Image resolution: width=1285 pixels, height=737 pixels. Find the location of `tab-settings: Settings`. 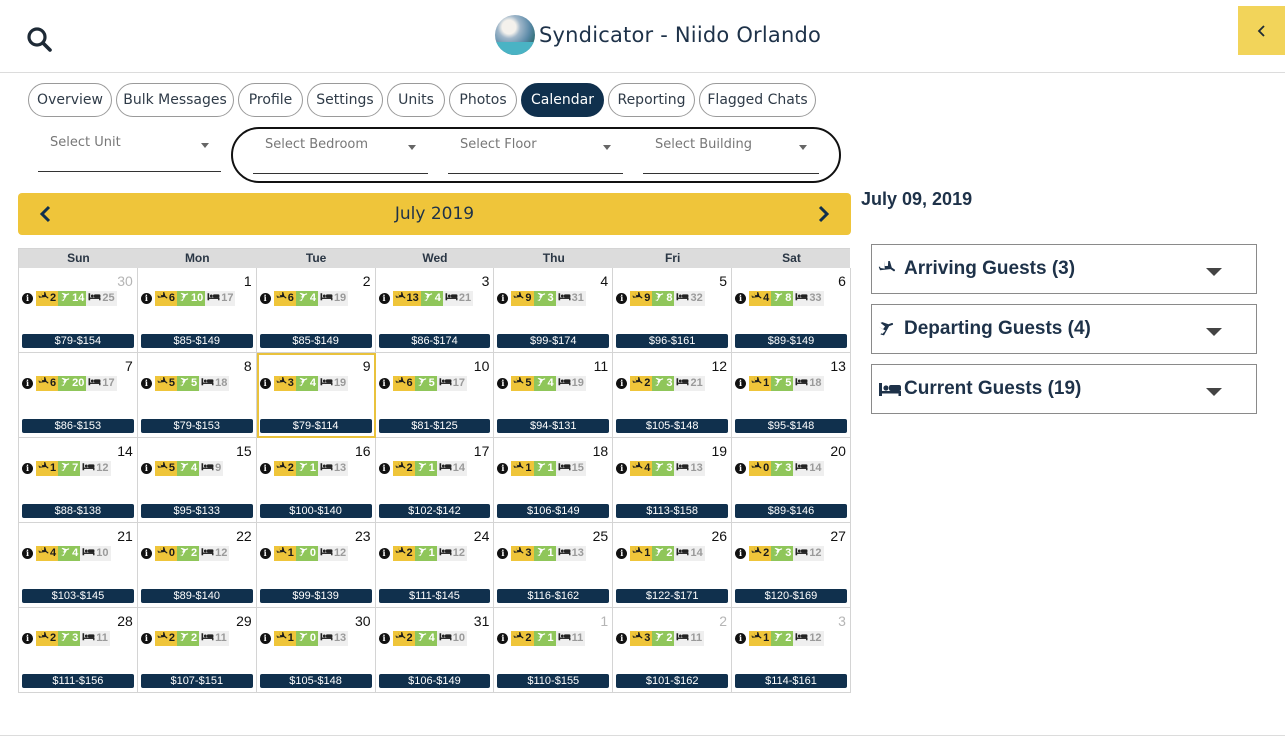

tab-settings: Settings is located at coordinates (345, 100).